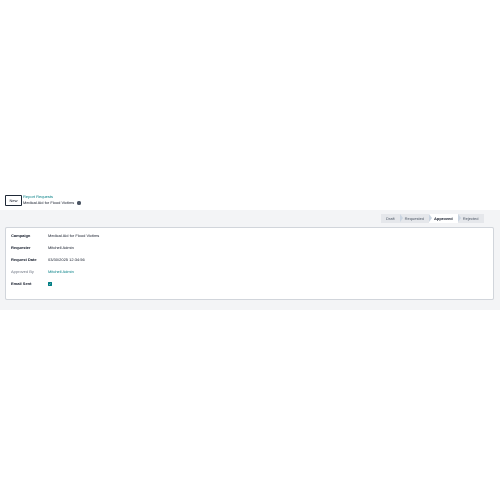 This screenshot has width=500, height=500. I want to click on email-sent-checkbox: ✓, so click(50, 284).